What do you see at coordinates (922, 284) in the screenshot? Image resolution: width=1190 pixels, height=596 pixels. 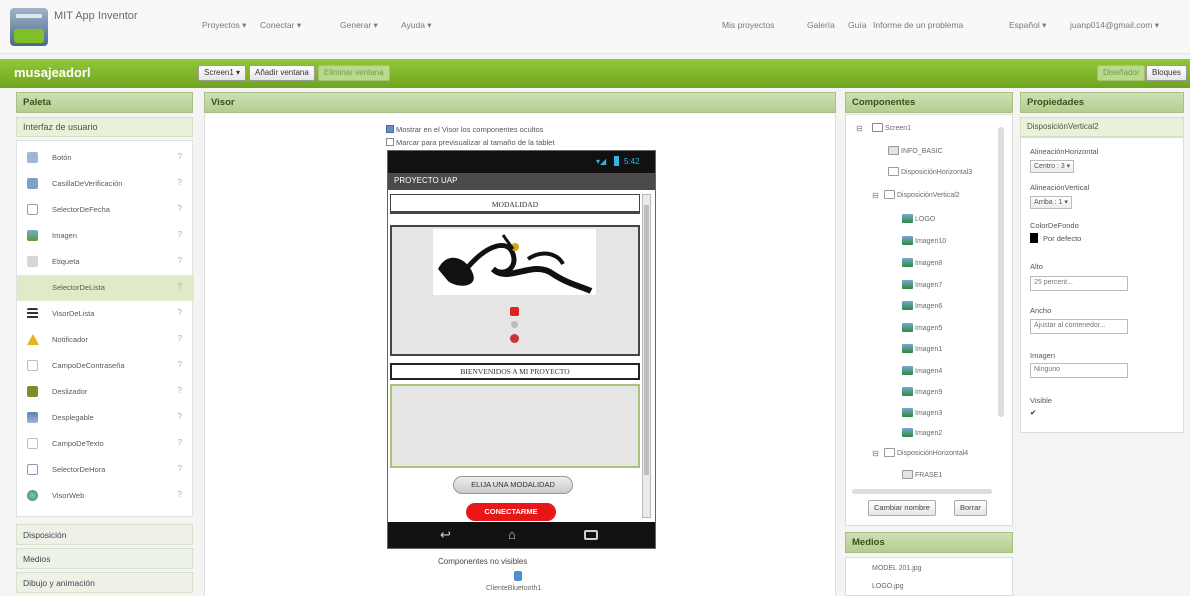 I see `tree-node-imagen7: Imagen7` at bounding box center [922, 284].